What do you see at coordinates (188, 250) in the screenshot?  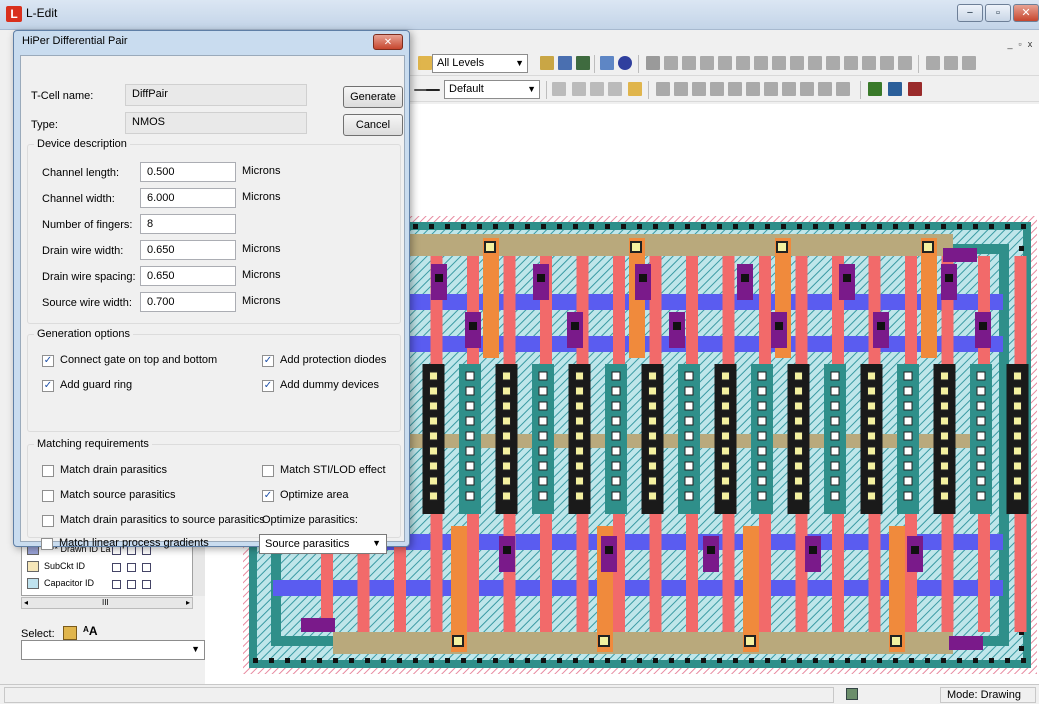 I see `drain-wire-width-input: 0.650` at bounding box center [188, 250].